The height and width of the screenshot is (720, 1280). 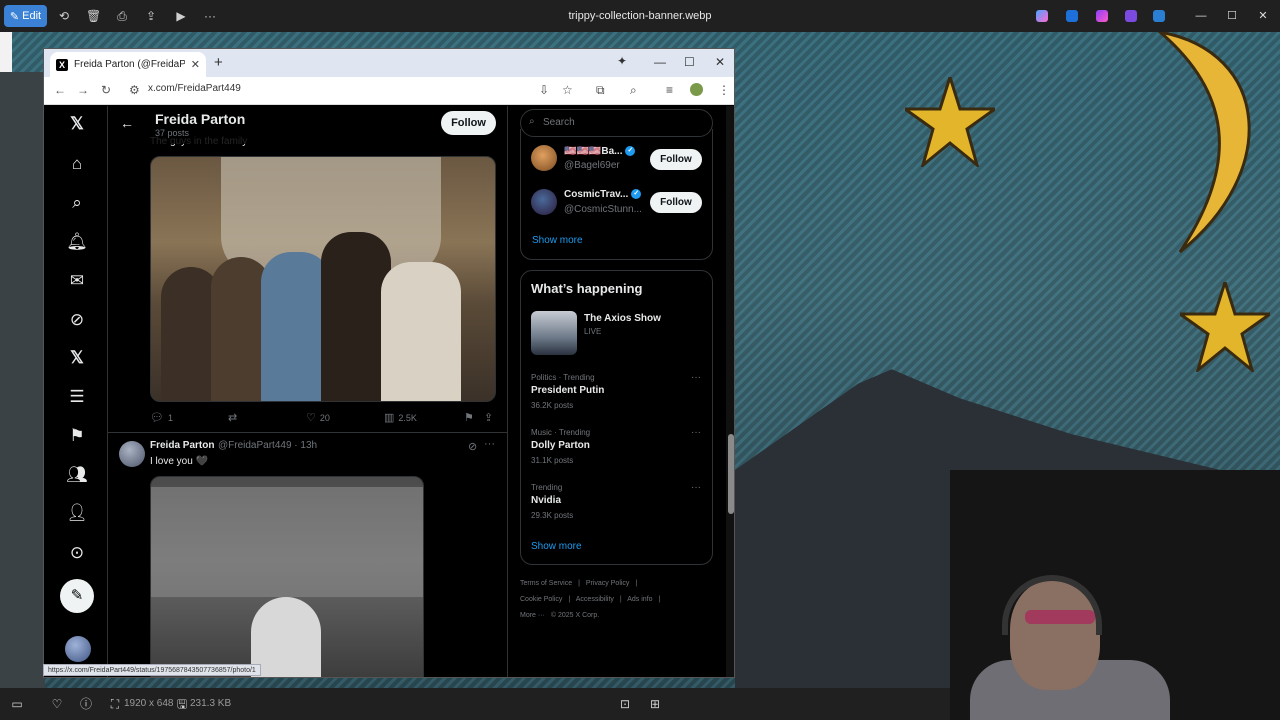 I want to click on fit-to-window-icon: ⊡, so click(x=625, y=704).